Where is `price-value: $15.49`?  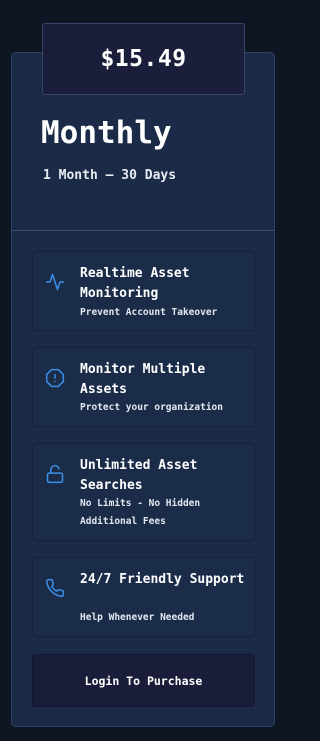
price-value: $15.49 is located at coordinates (143, 59).